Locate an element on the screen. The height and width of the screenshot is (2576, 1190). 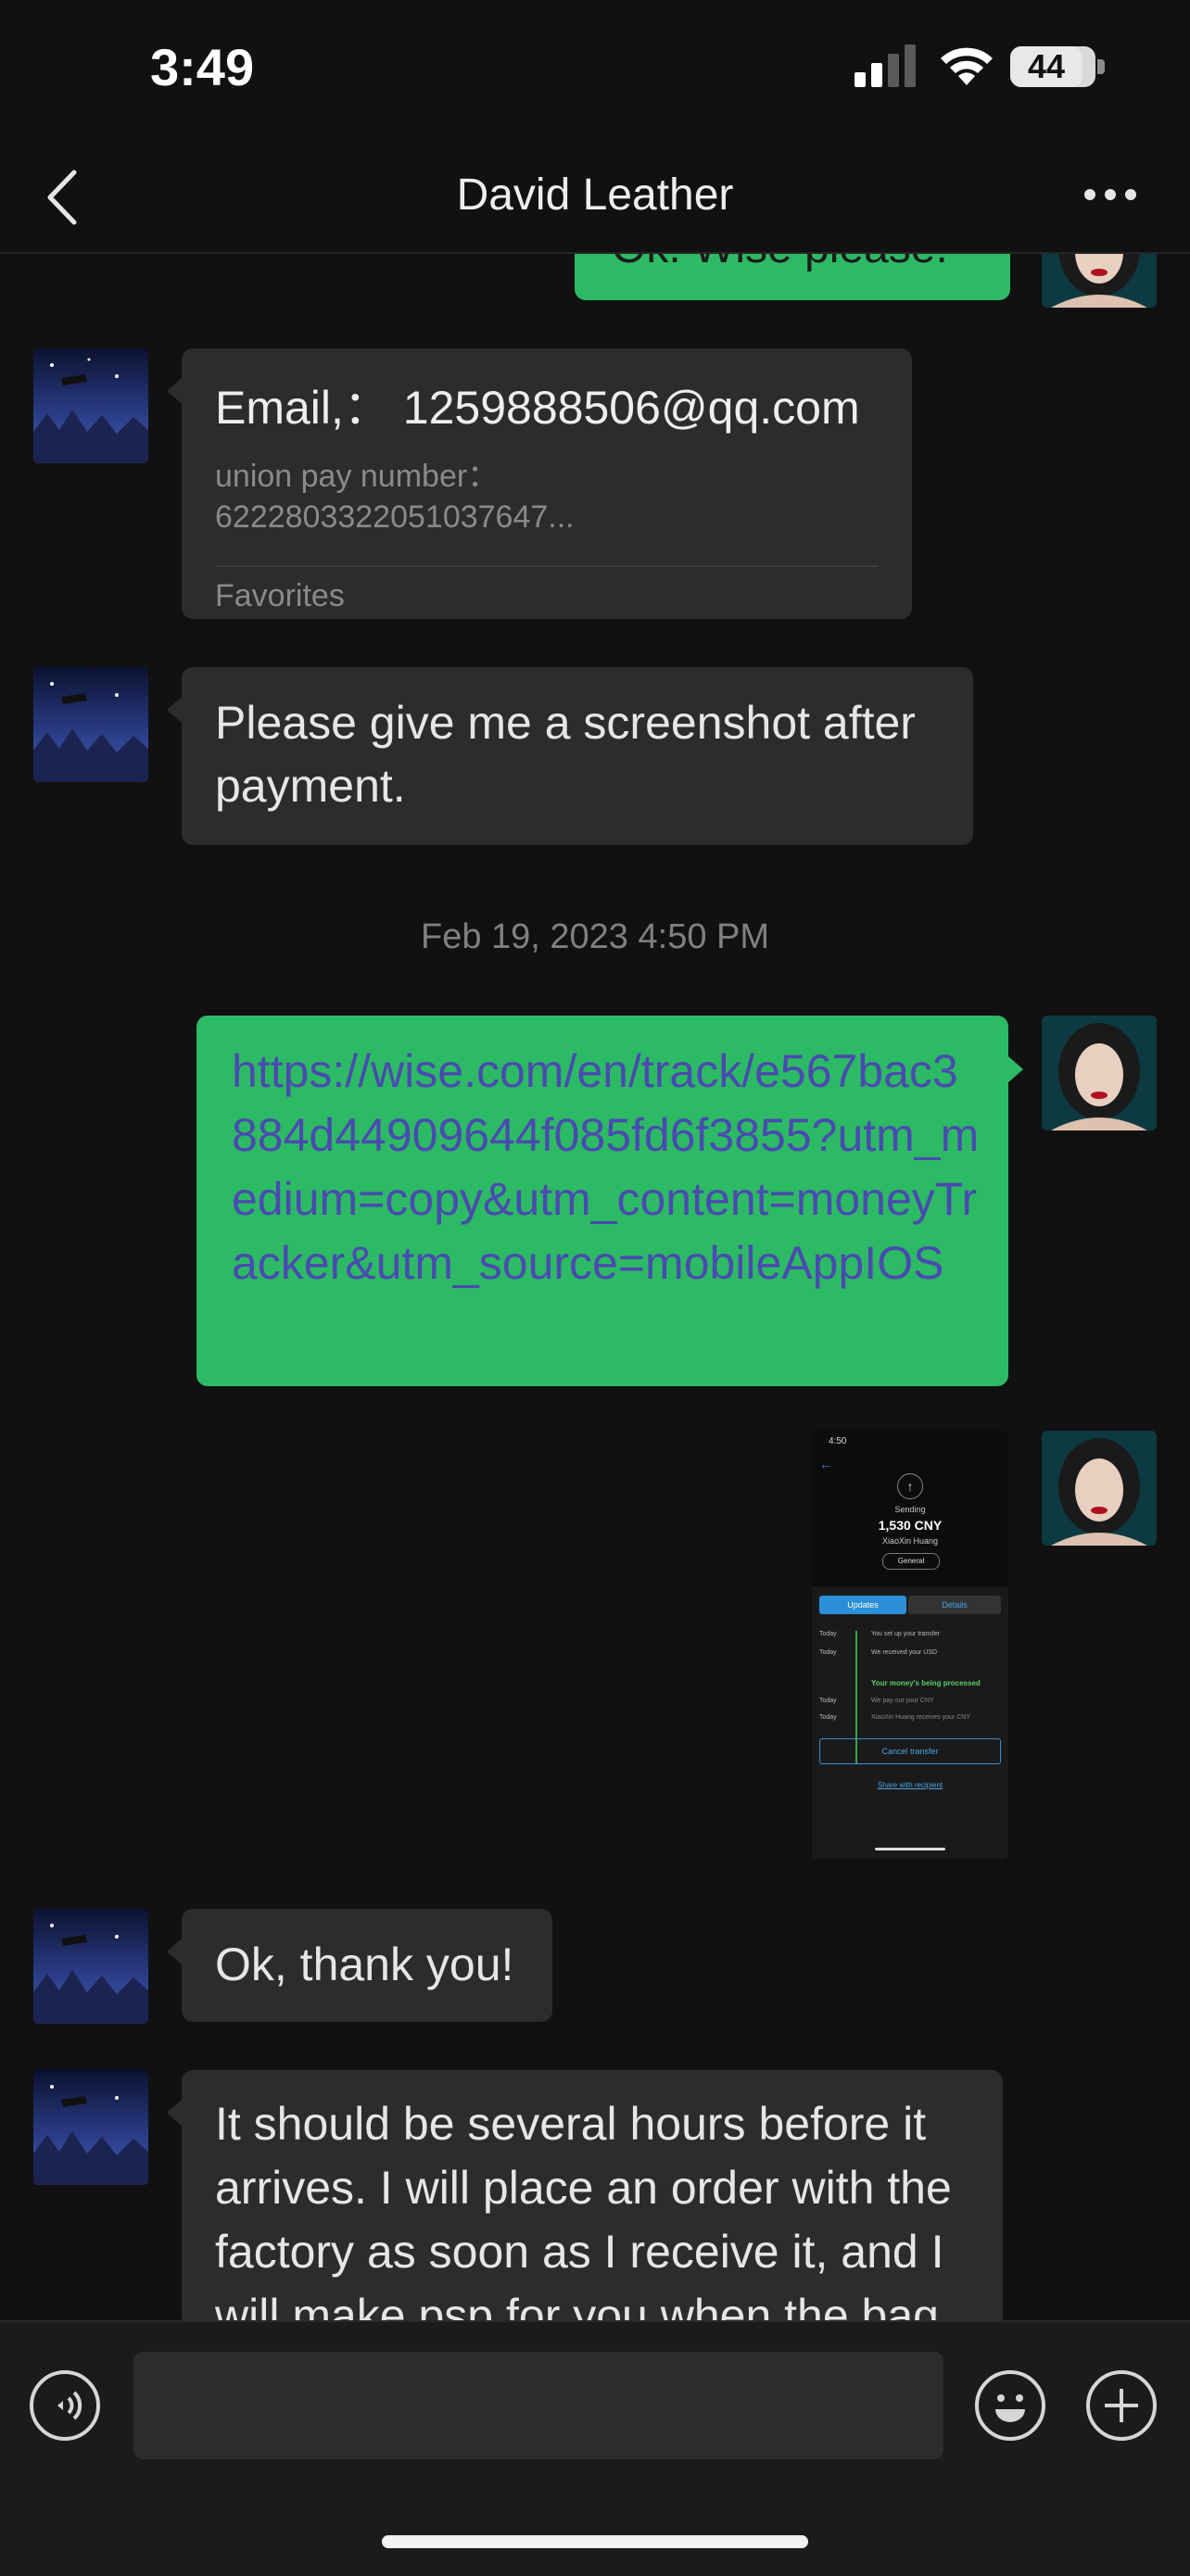
sent-message: Ok. Wise please. is located at coordinates (792, 276).